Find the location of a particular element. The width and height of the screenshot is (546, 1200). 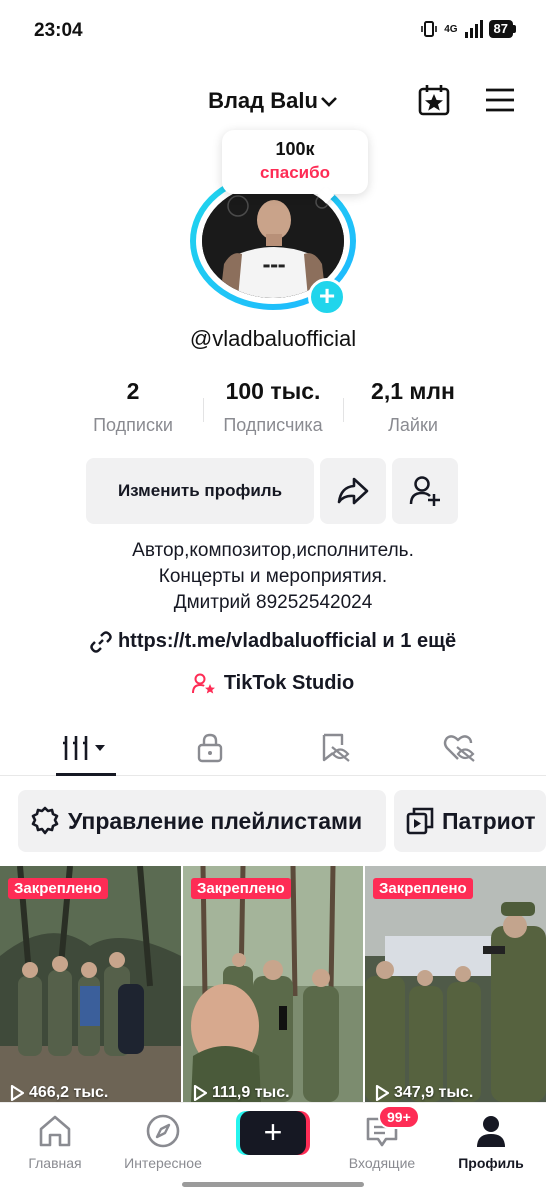

chevron-down-icon is located at coordinates (329, 102).